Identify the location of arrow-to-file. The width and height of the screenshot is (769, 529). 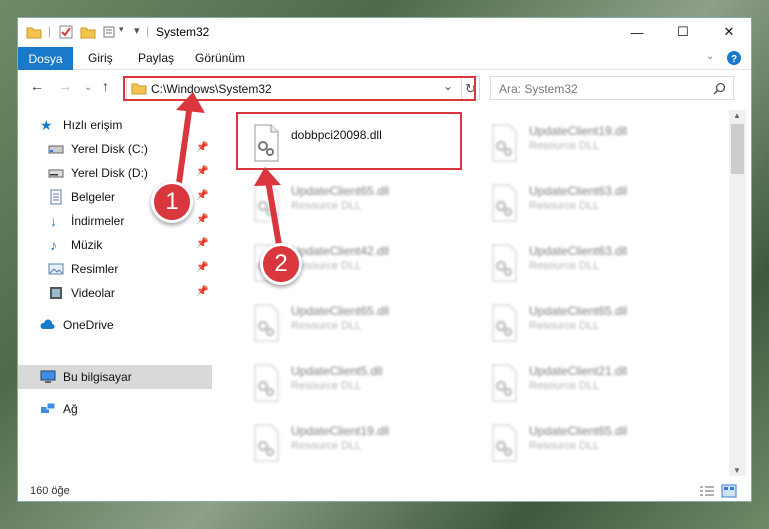
(273, 212).